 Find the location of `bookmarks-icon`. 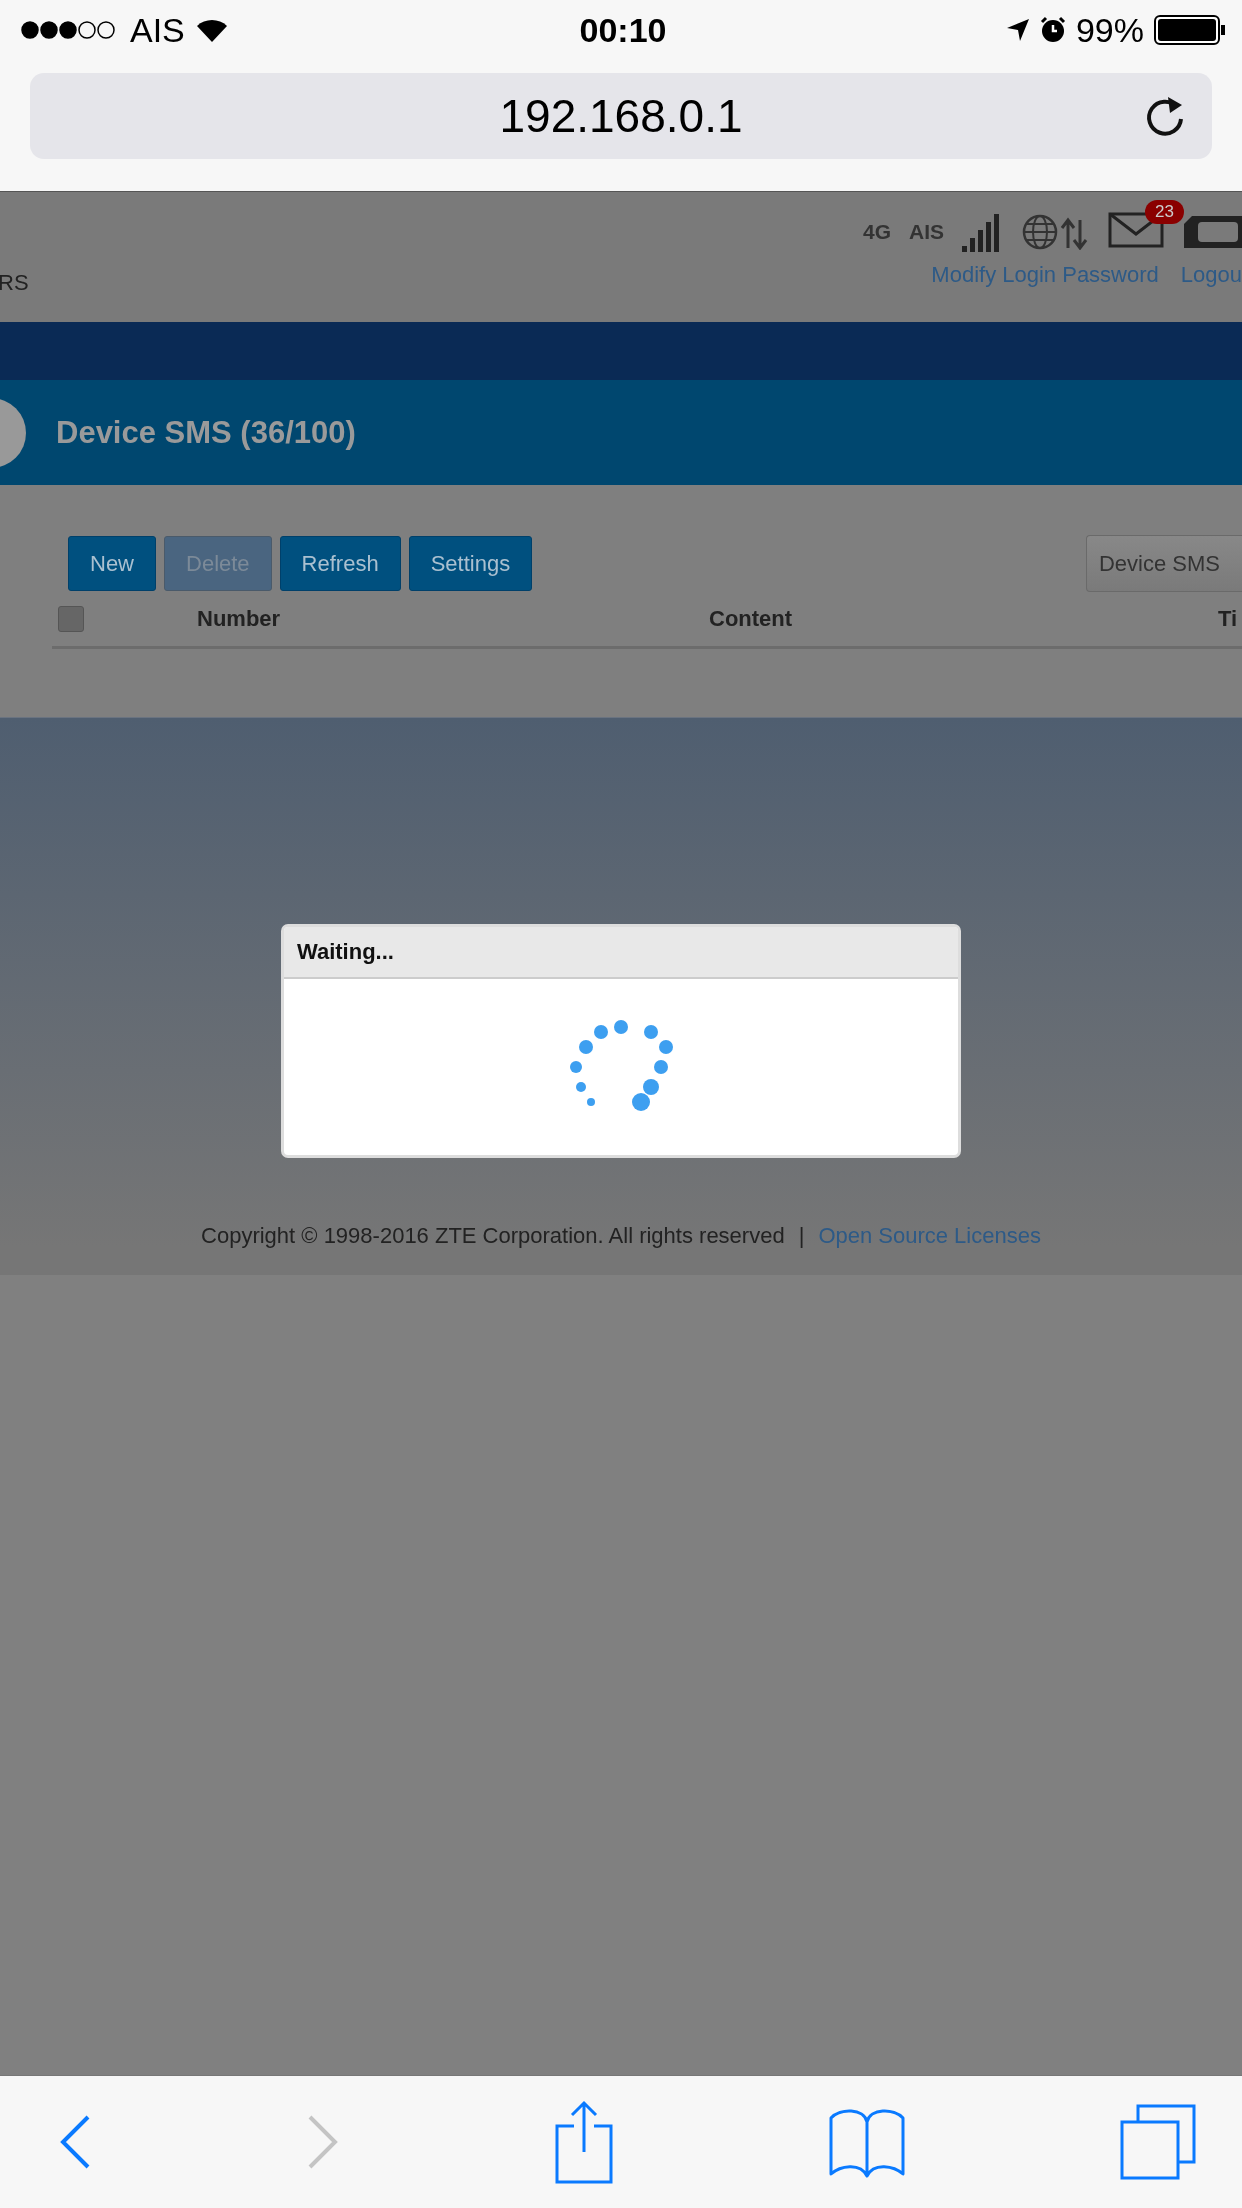

bookmarks-icon is located at coordinates (867, 2142).